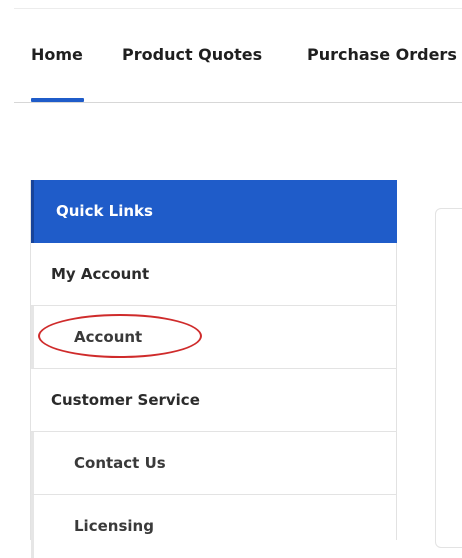  What do you see at coordinates (214, 274) in the screenshot?
I see `quick-links-section-my-account: My Account` at bounding box center [214, 274].